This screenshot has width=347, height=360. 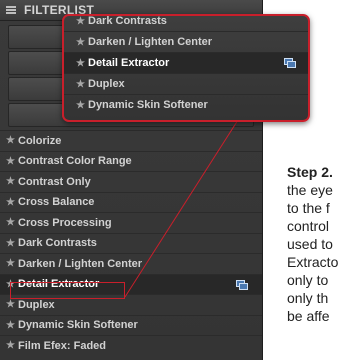 I want to click on zoom-item-selected: ★ Detail Extractor, so click(x=186, y=62).